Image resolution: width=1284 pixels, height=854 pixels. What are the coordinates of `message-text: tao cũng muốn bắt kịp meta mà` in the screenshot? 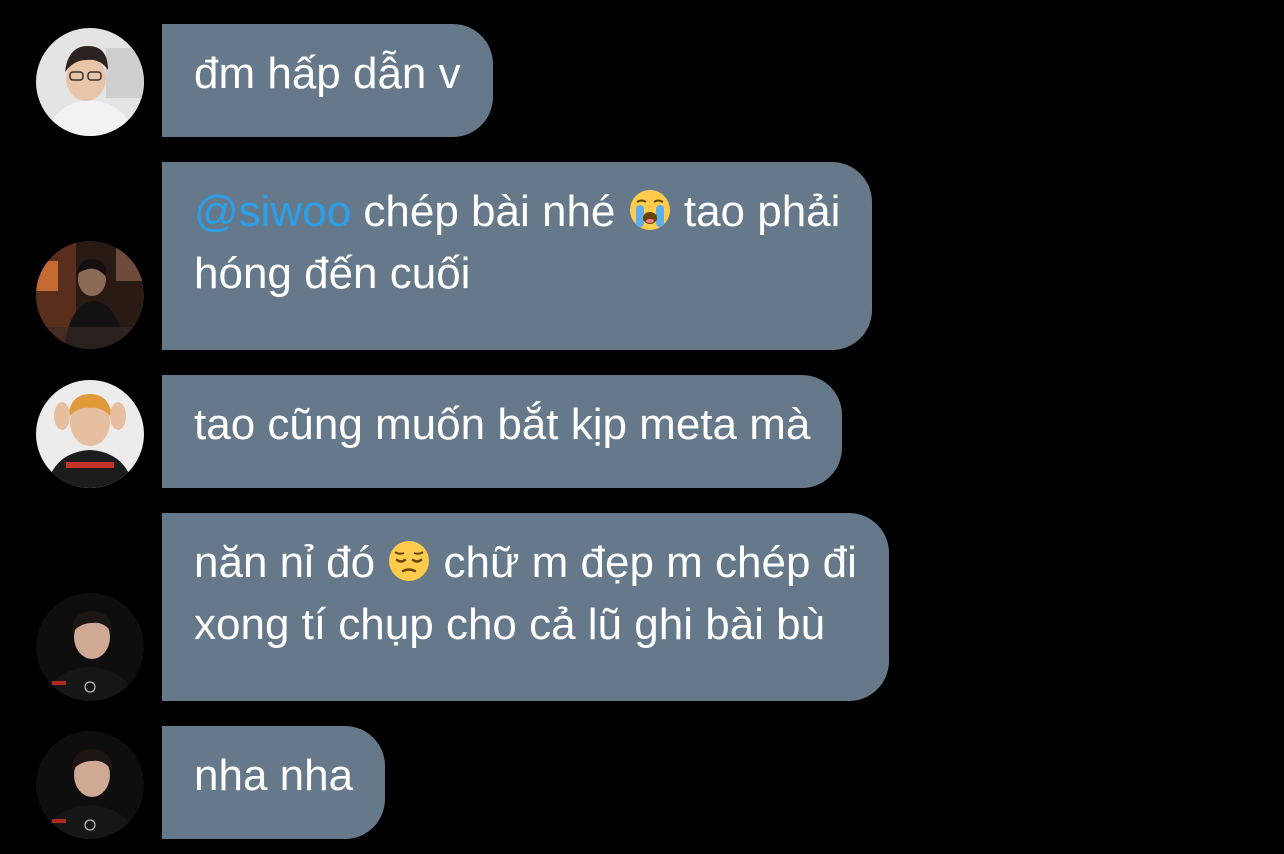 It's located at (502, 424).